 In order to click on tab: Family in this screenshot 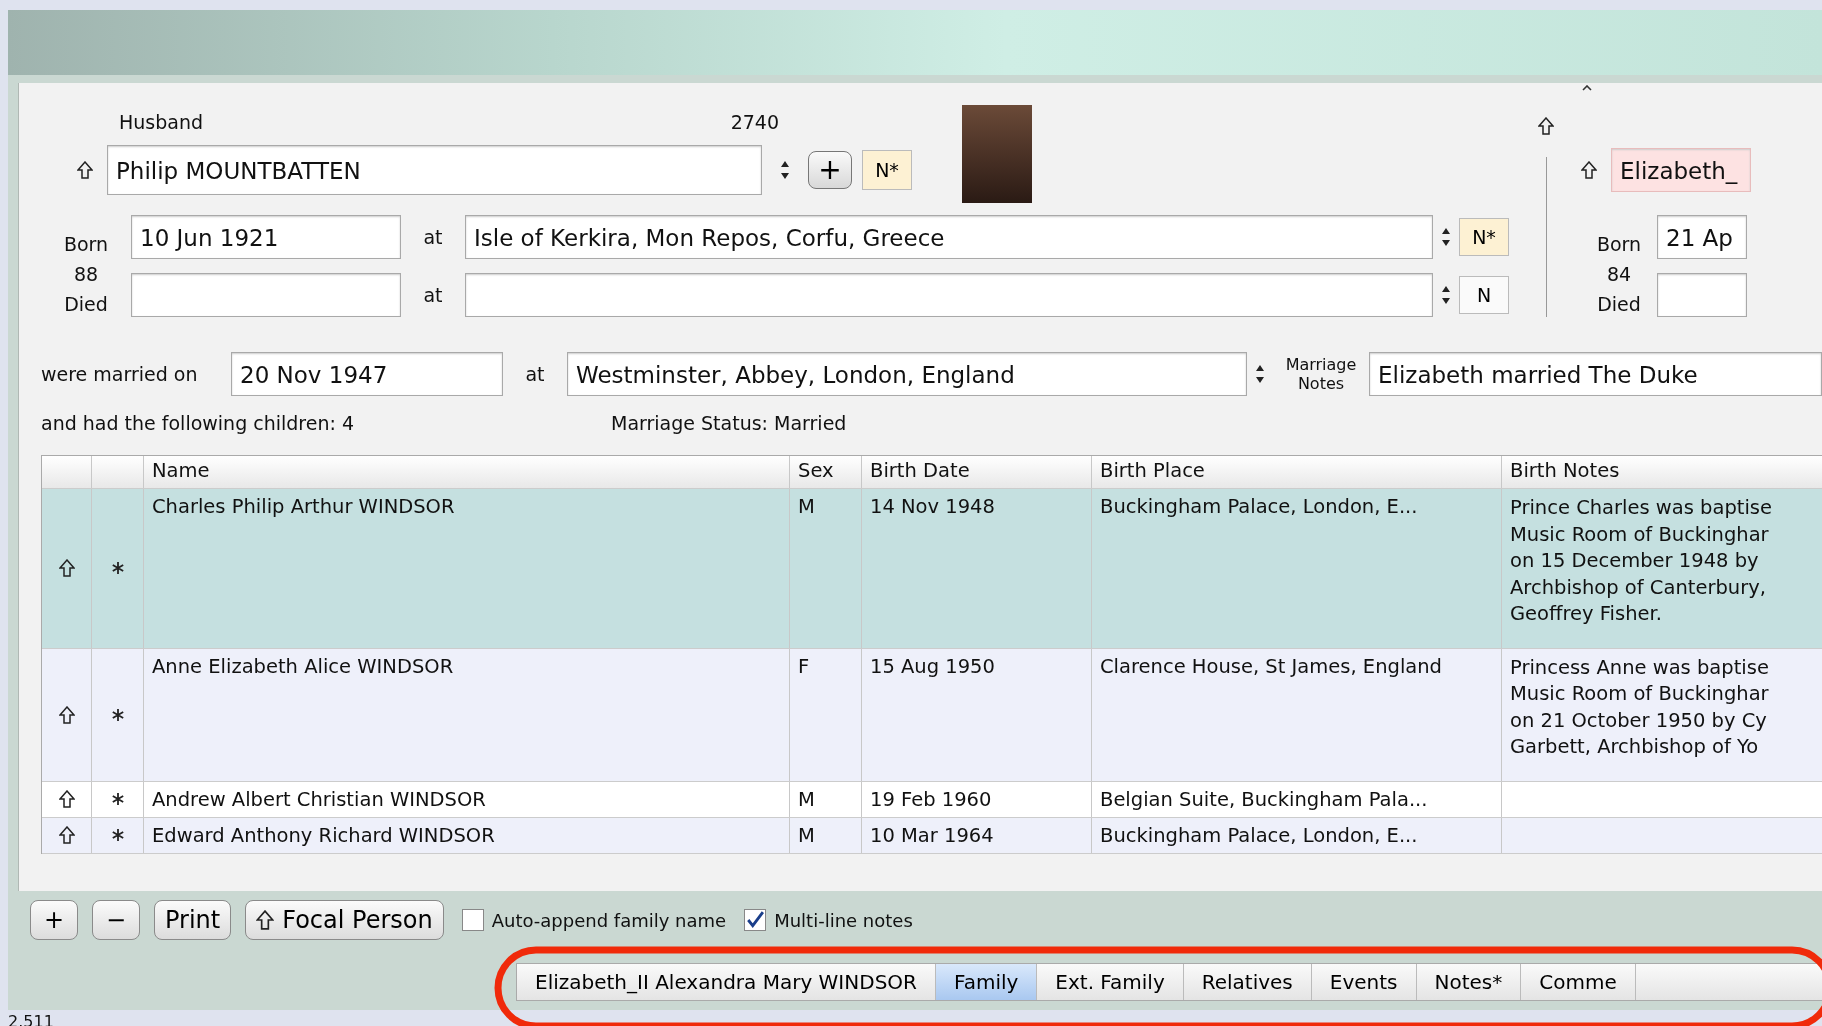, I will do `click(986, 982)`.